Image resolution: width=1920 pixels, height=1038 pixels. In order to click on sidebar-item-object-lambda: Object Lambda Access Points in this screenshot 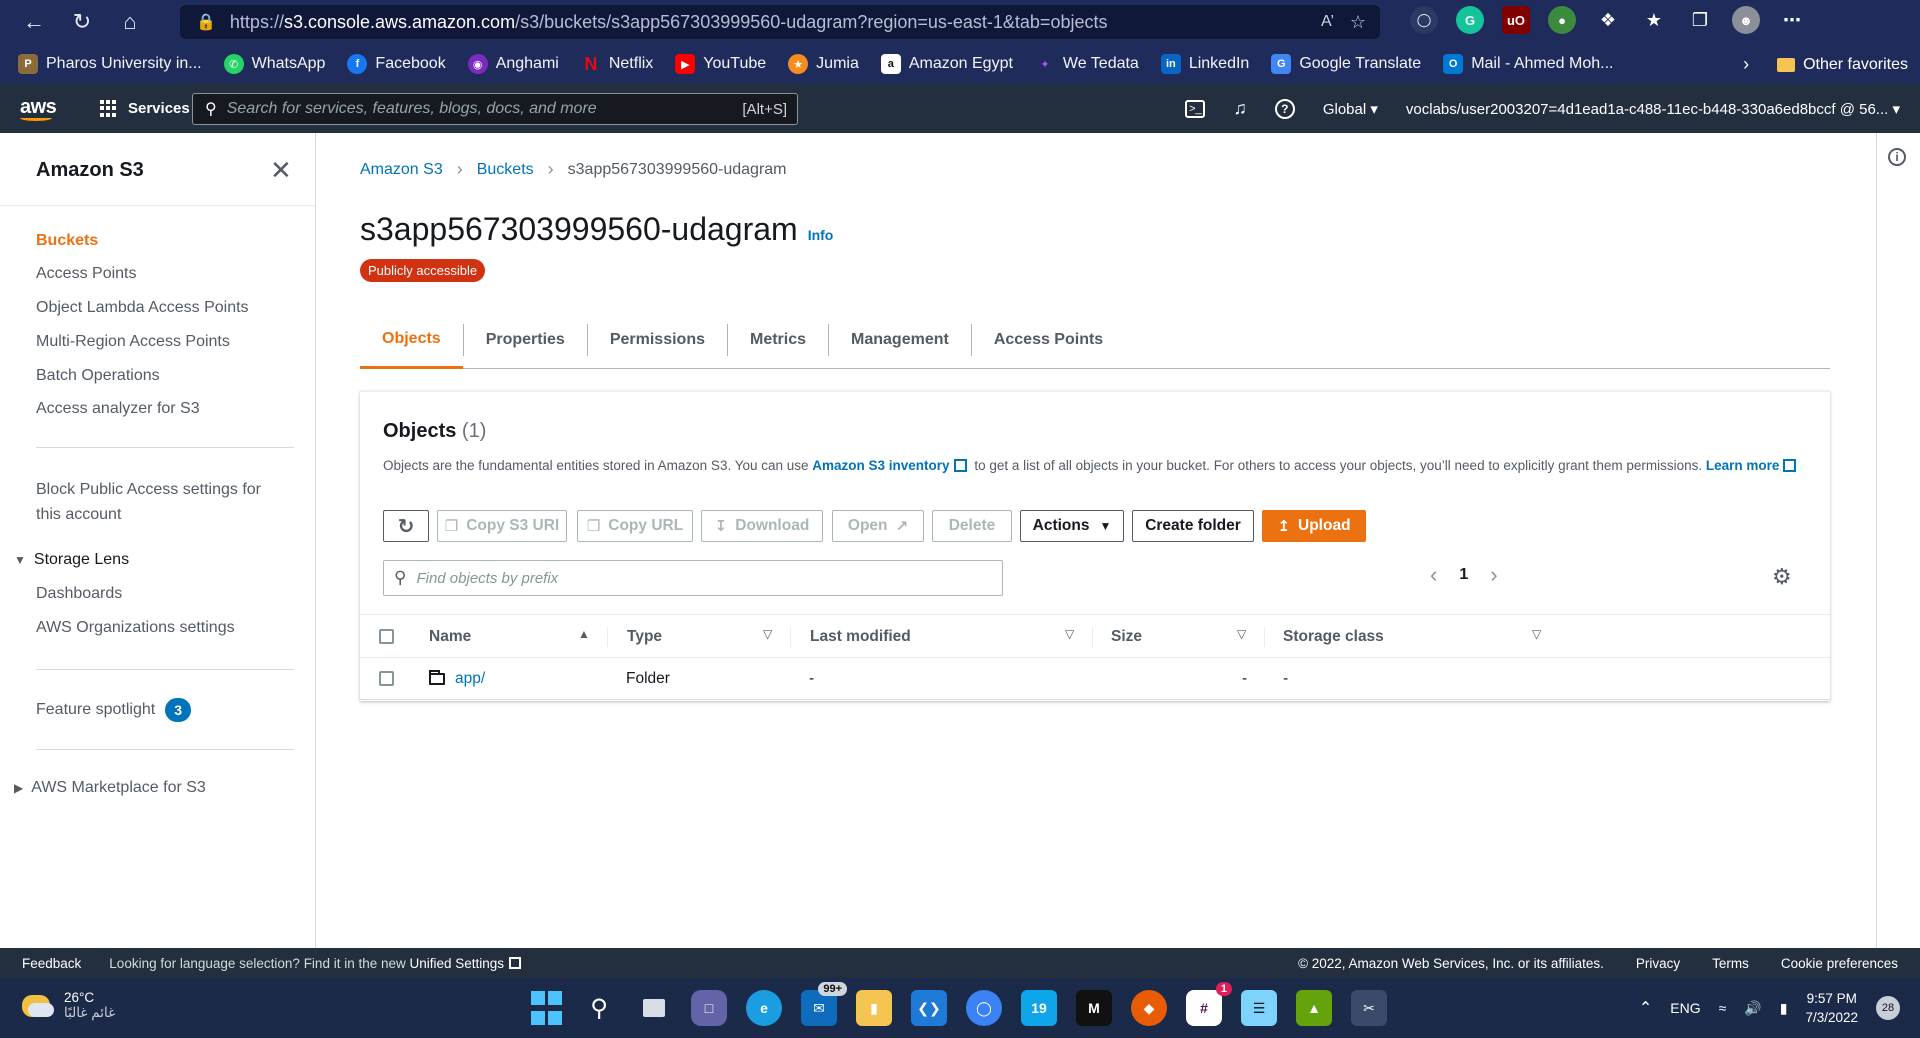, I will do `click(142, 308)`.